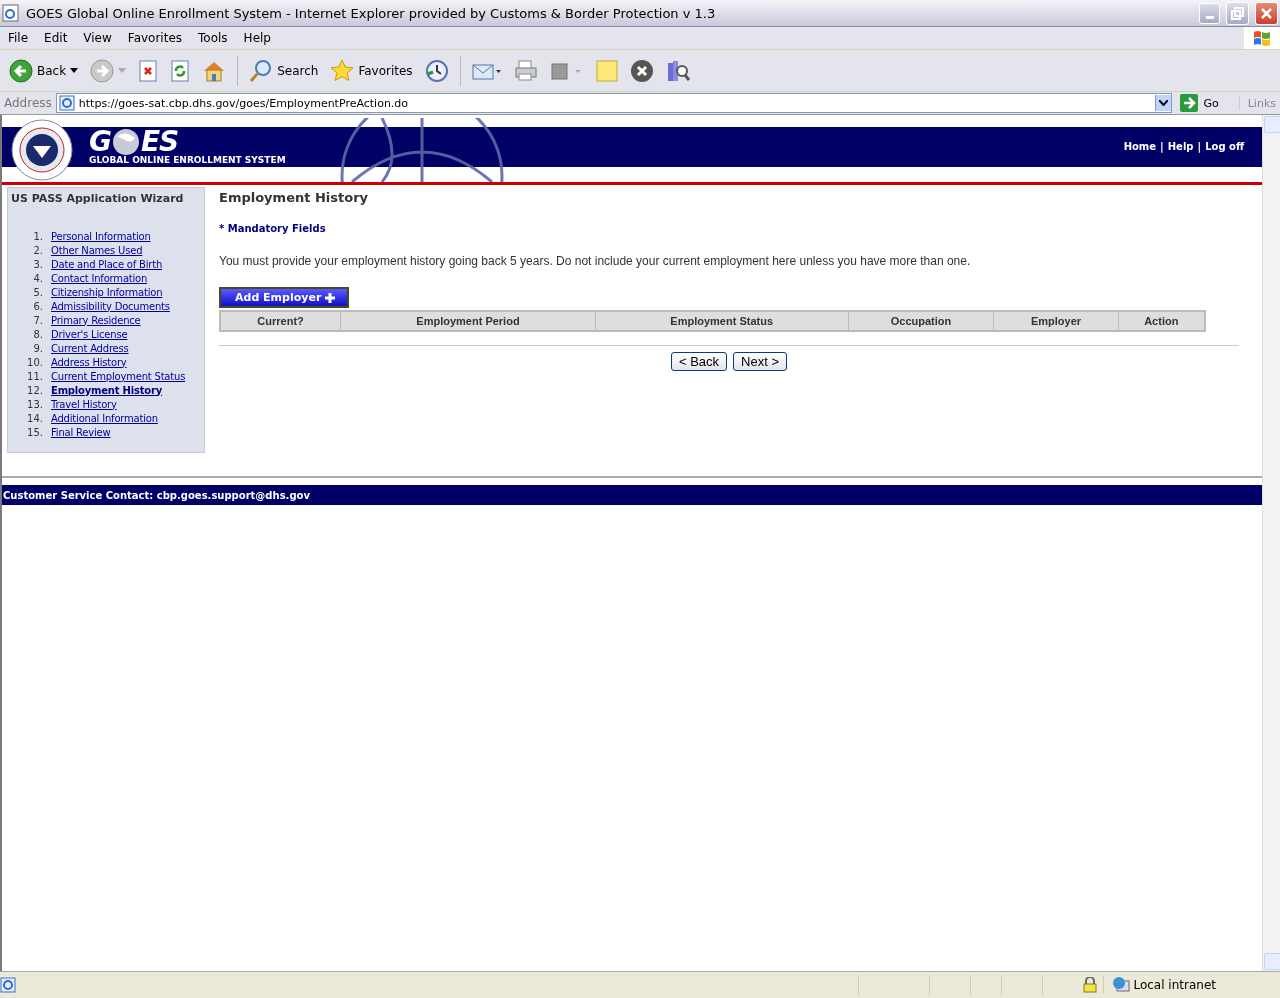  I want to click on step-link: Travel History, so click(84, 404).